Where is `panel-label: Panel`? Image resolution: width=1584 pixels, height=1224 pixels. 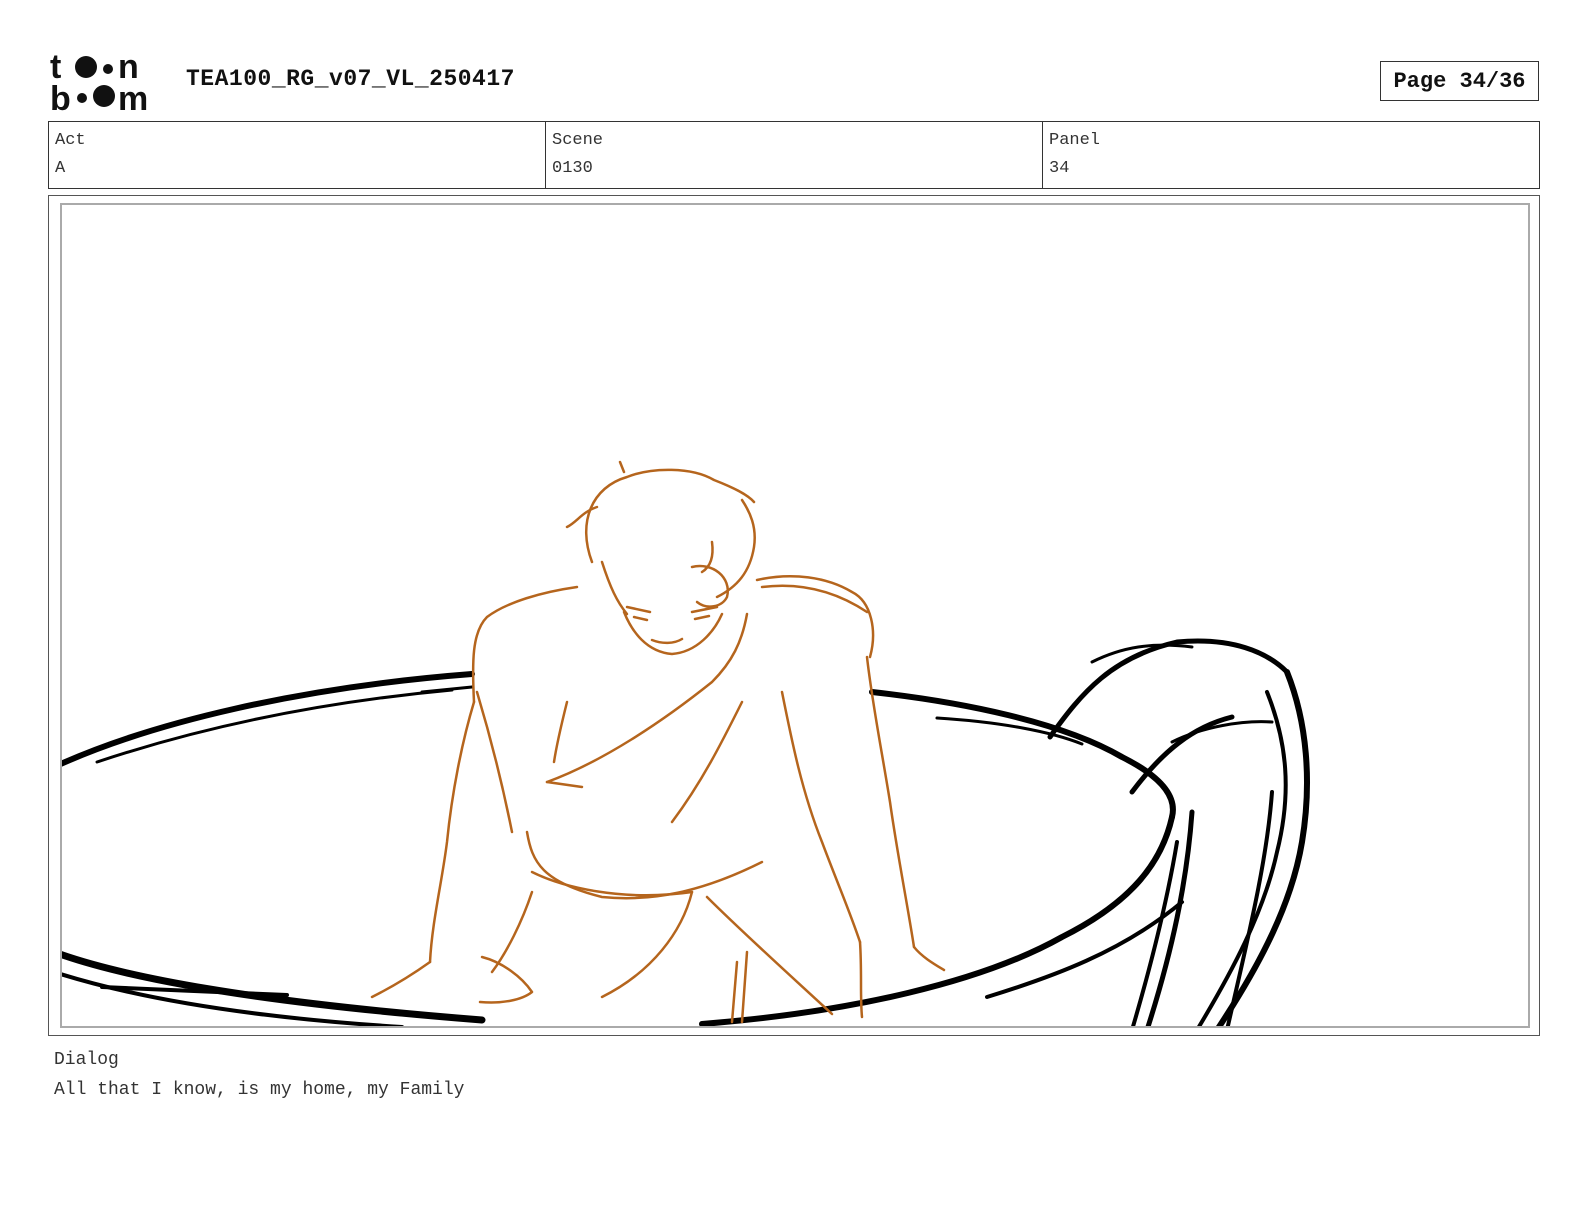 panel-label: Panel is located at coordinates (1075, 140).